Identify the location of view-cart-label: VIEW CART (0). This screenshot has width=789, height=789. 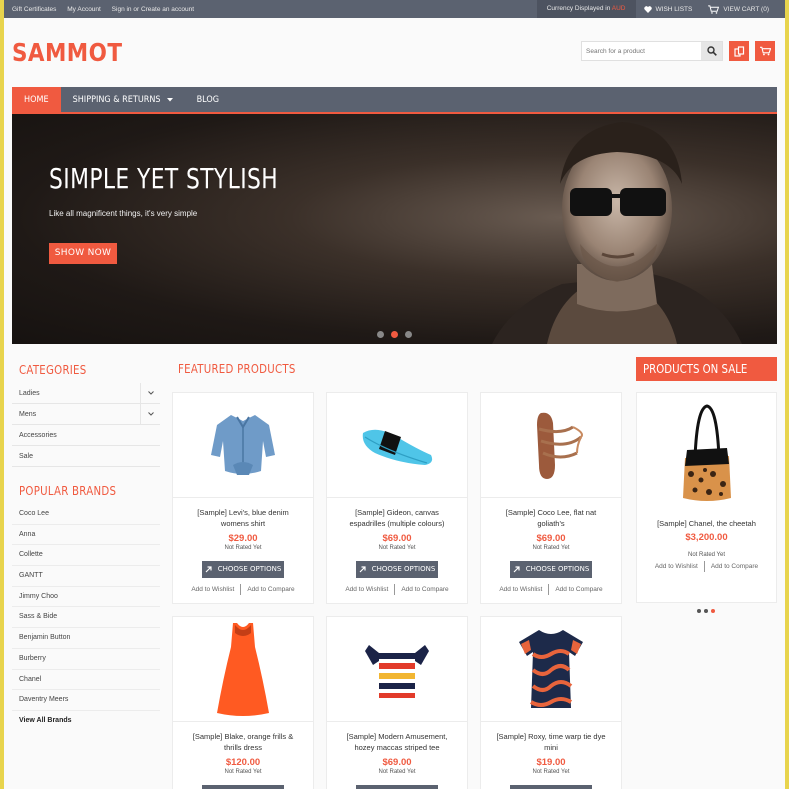
(746, 9).